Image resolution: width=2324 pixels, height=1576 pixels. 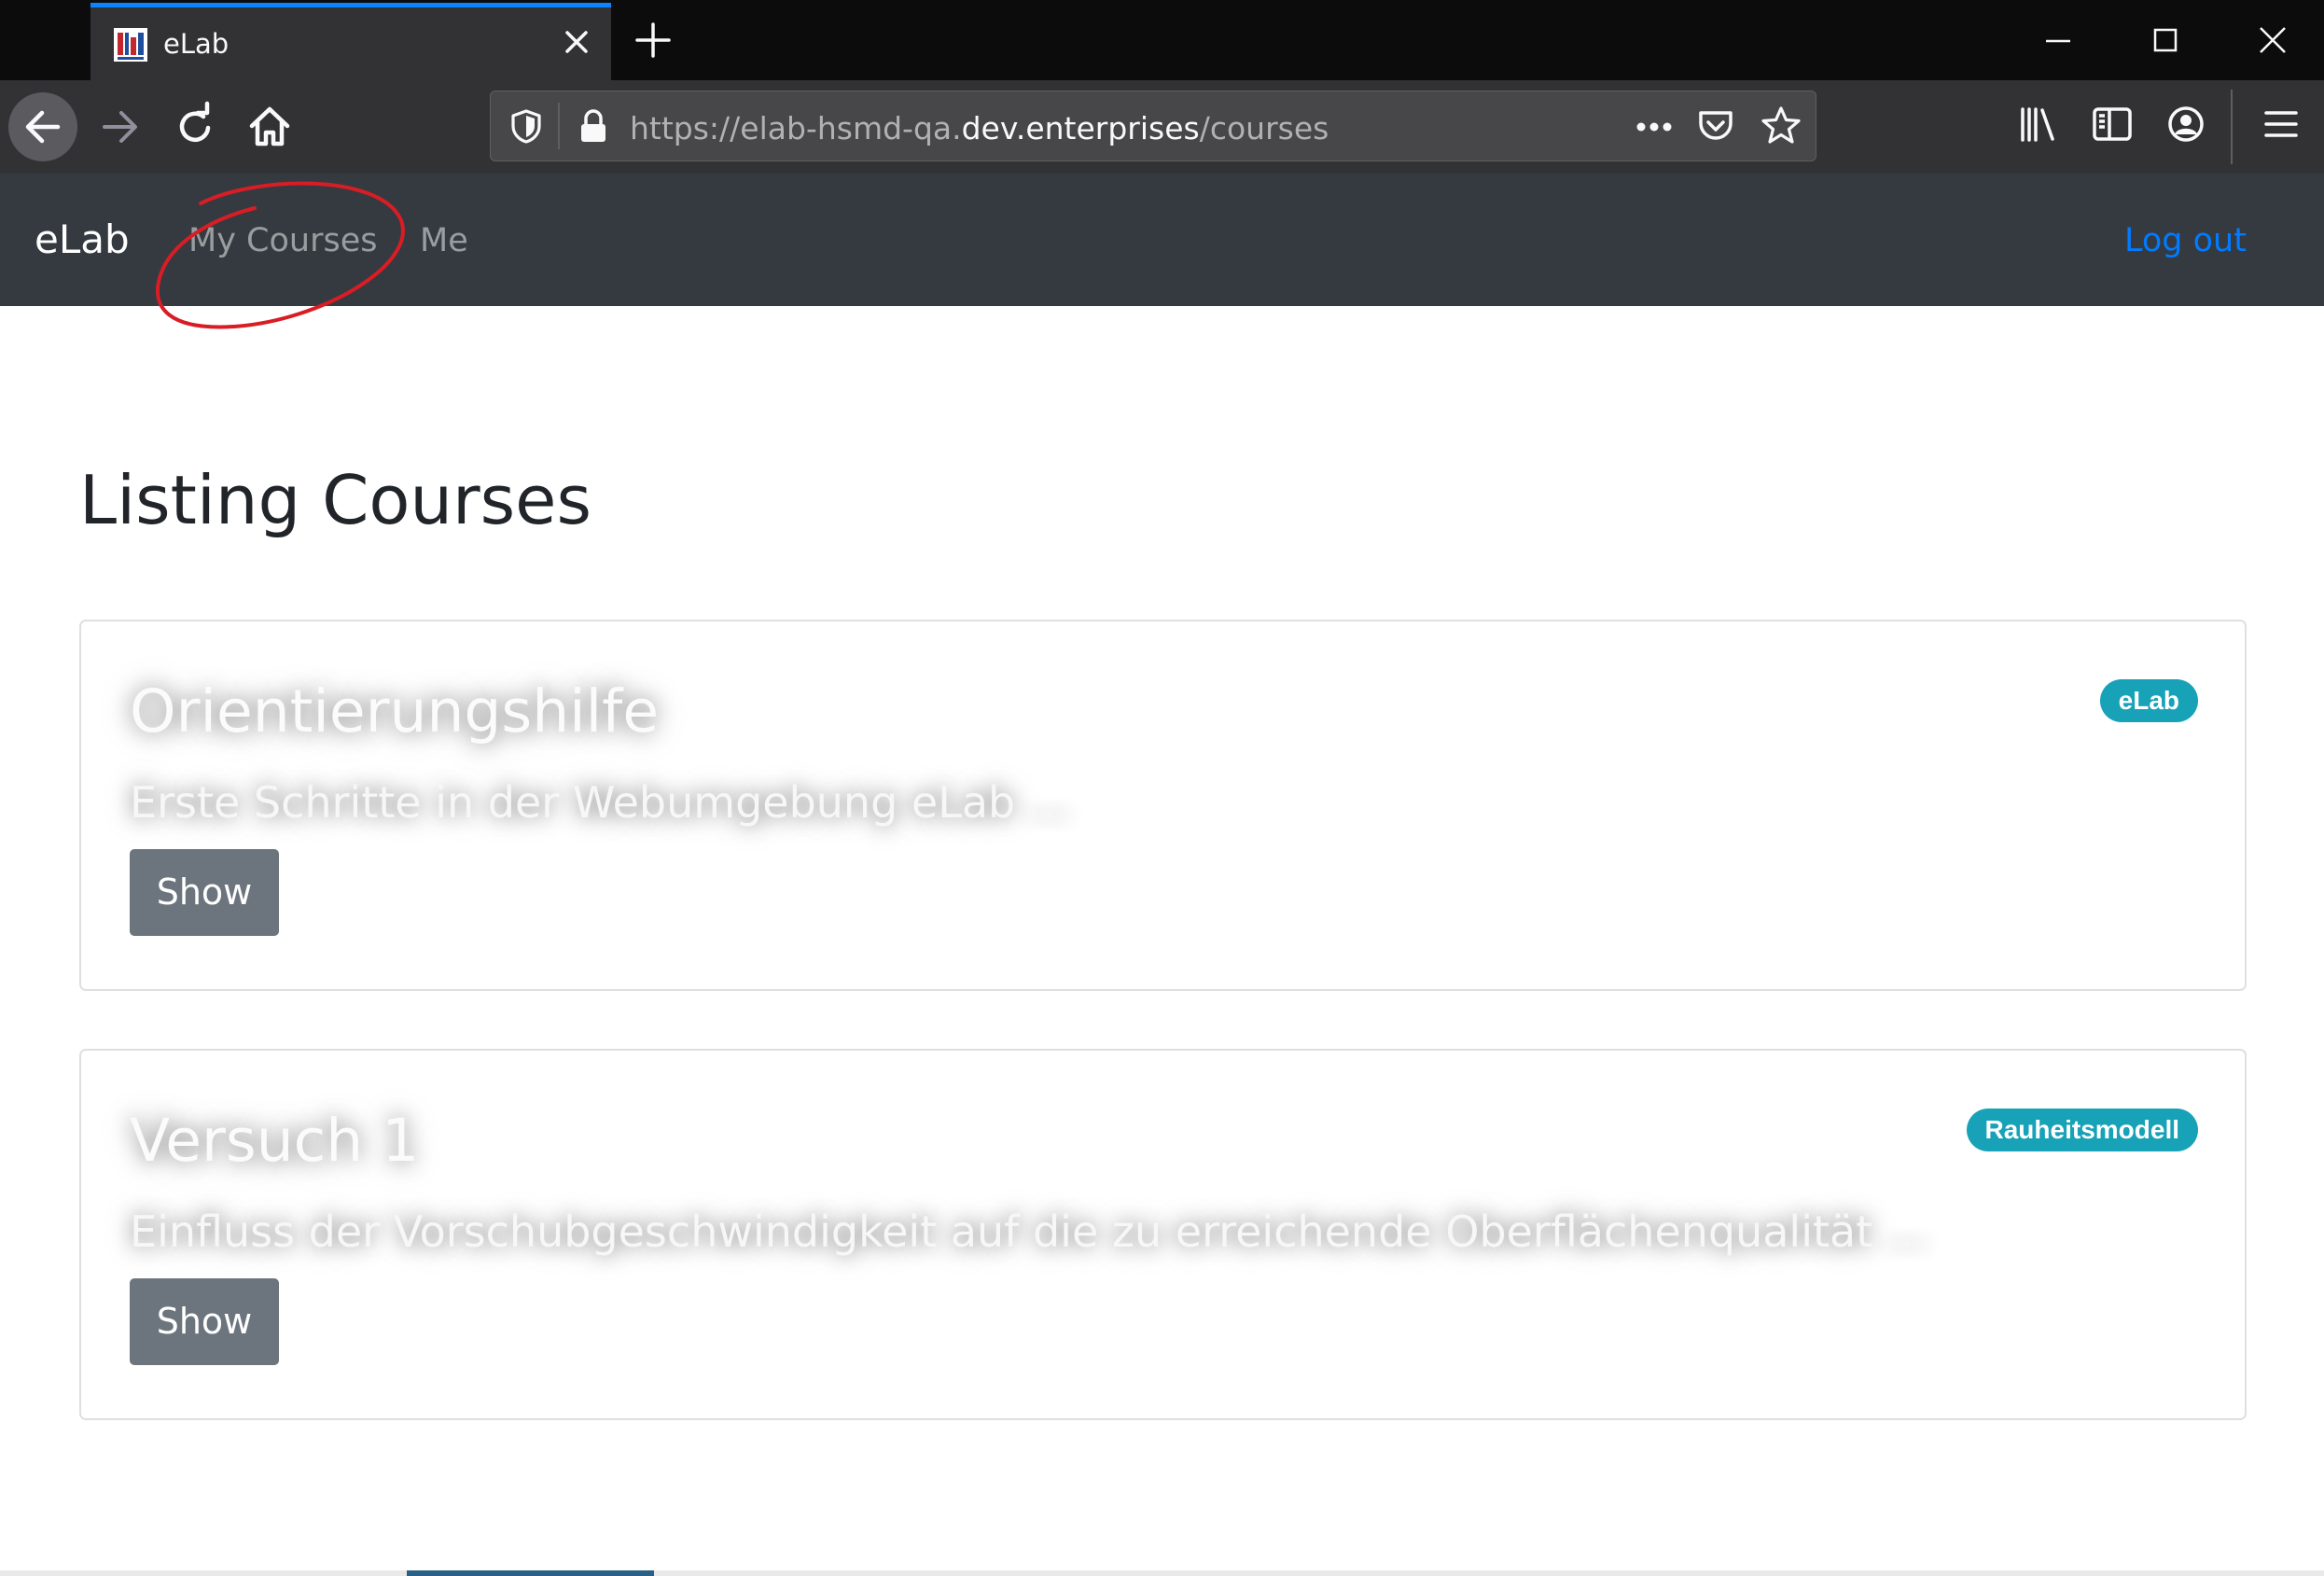 What do you see at coordinates (280, 255) in the screenshot?
I see `annotation-circle` at bounding box center [280, 255].